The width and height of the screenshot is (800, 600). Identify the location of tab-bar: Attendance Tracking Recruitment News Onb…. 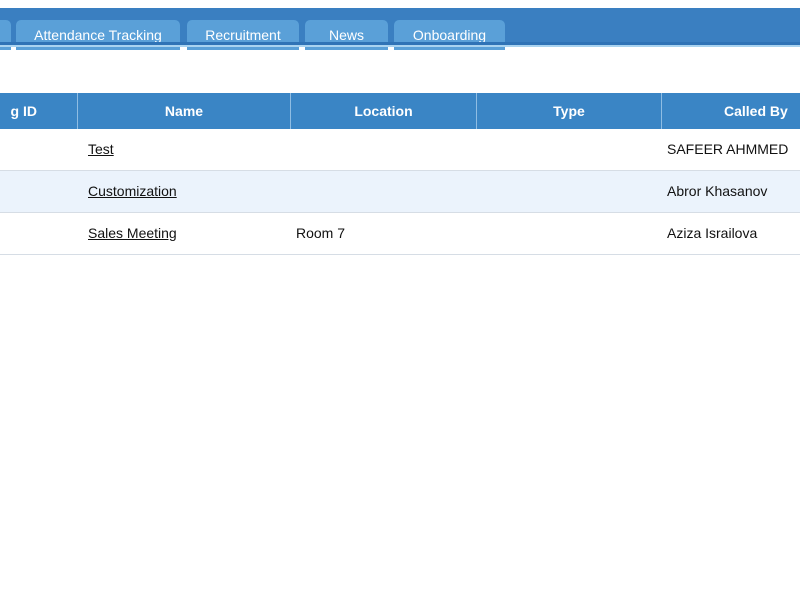
(400, 25).